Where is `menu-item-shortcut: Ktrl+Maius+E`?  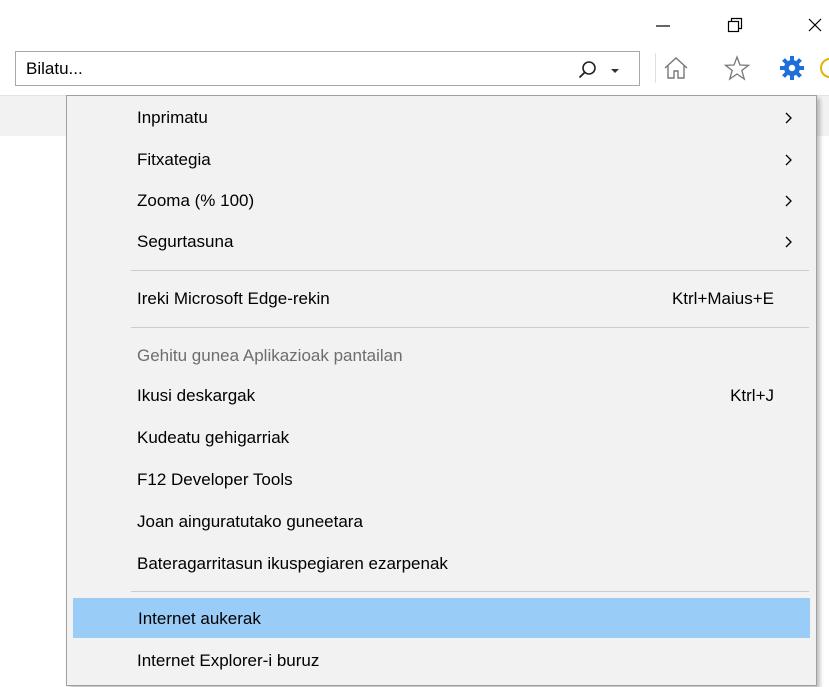 menu-item-shortcut: Ktrl+Maius+E is located at coordinates (722, 298).